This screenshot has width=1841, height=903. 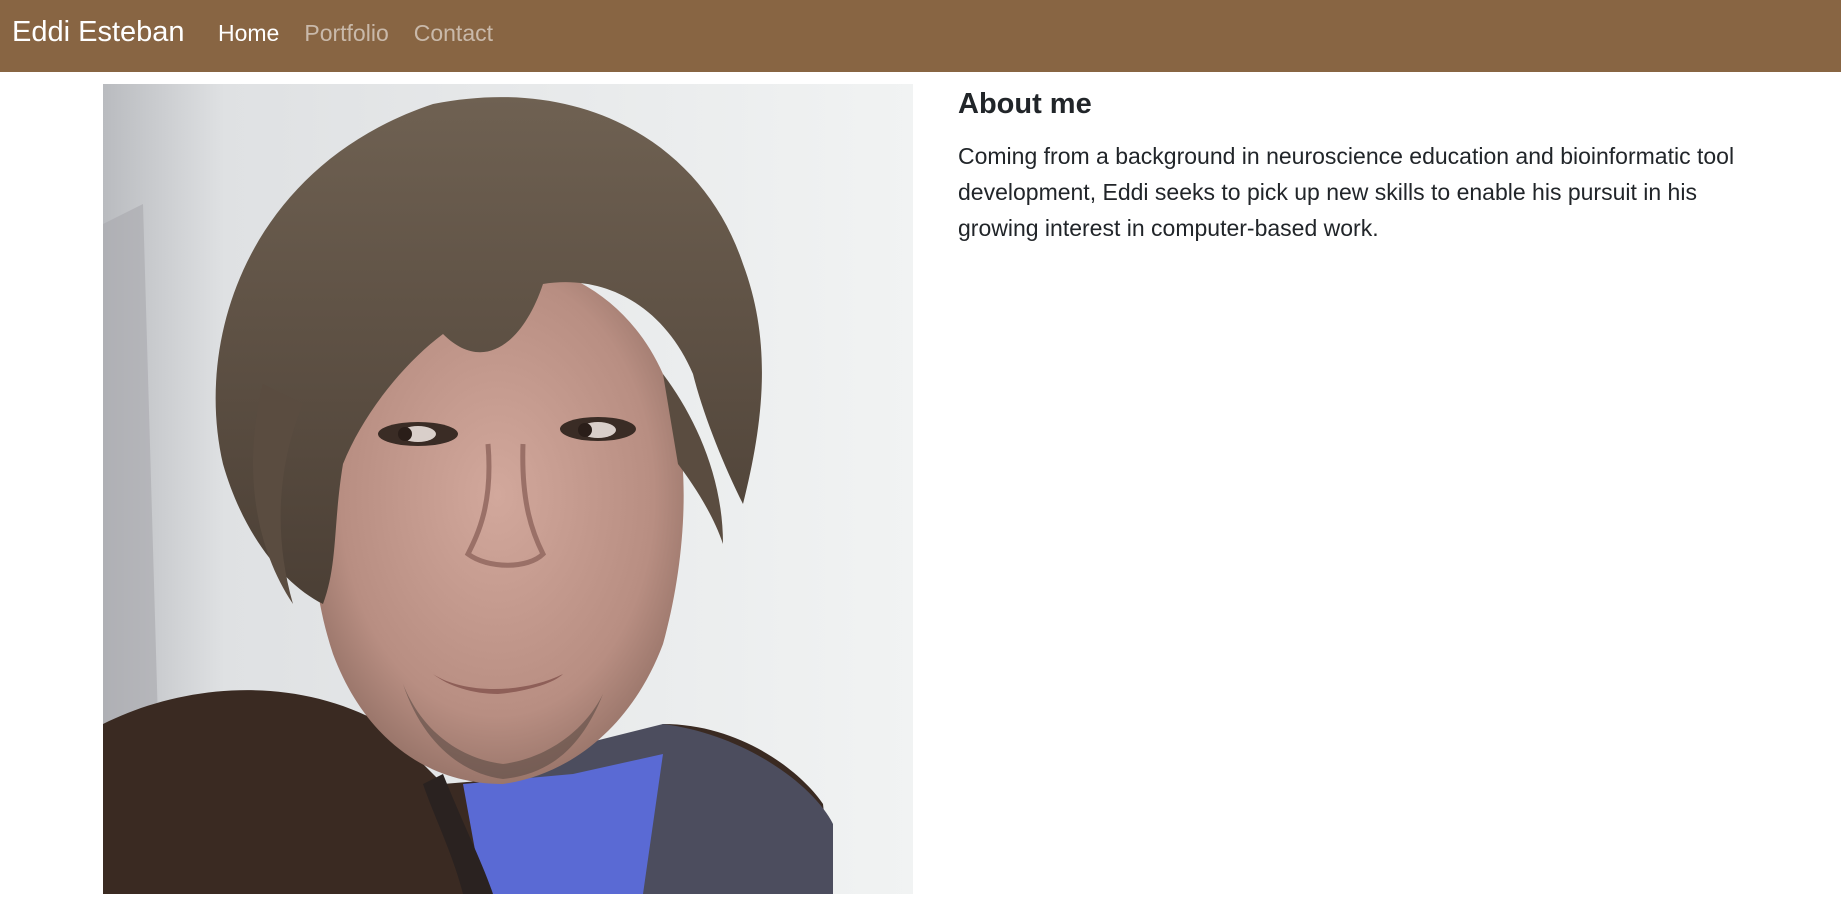 What do you see at coordinates (453, 33) in the screenshot?
I see `nav-link-contact: Contact` at bounding box center [453, 33].